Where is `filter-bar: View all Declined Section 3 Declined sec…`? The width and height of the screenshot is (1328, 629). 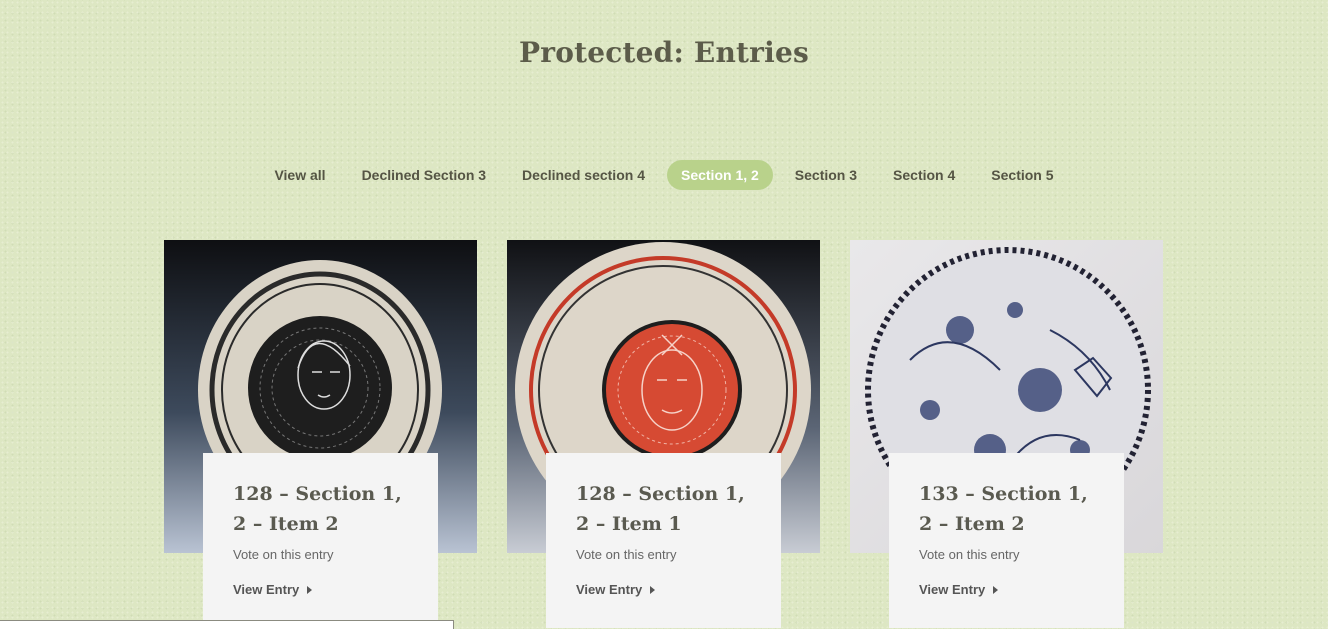 filter-bar: View all Declined Section 3 Declined sec… is located at coordinates (664, 175).